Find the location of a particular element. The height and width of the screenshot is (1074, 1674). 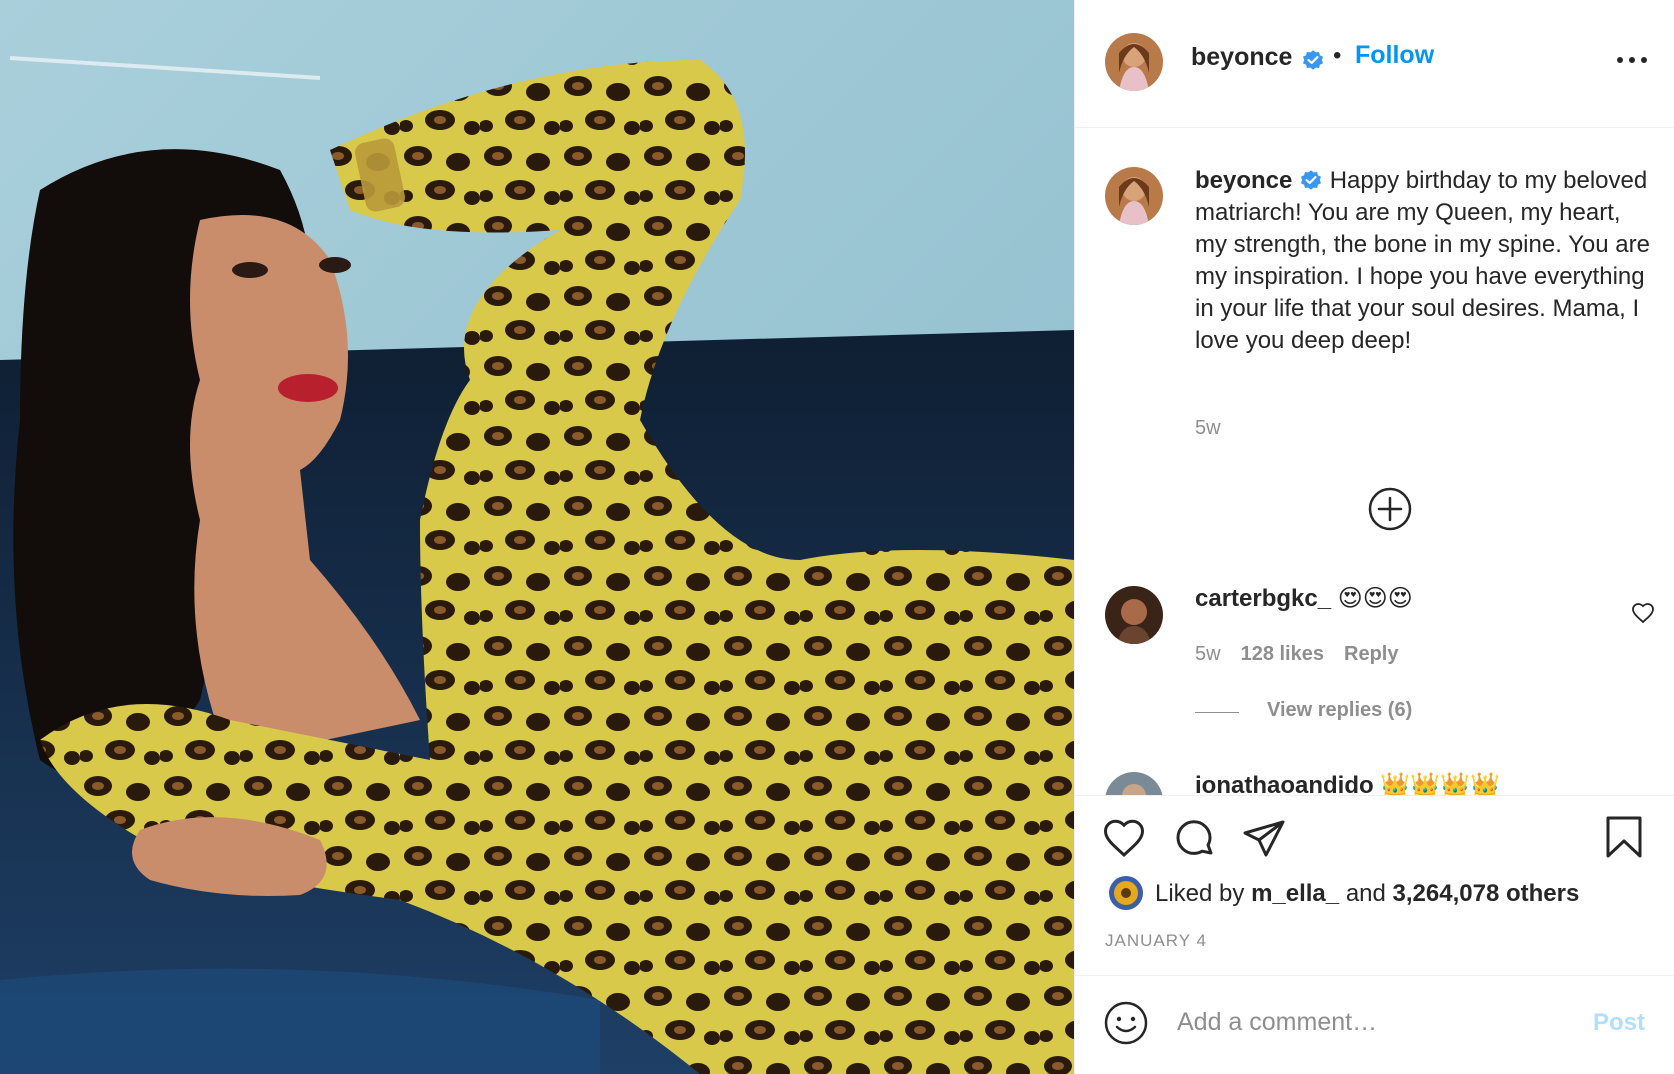

add-comment-bar: Post is located at coordinates (1374, 1024).